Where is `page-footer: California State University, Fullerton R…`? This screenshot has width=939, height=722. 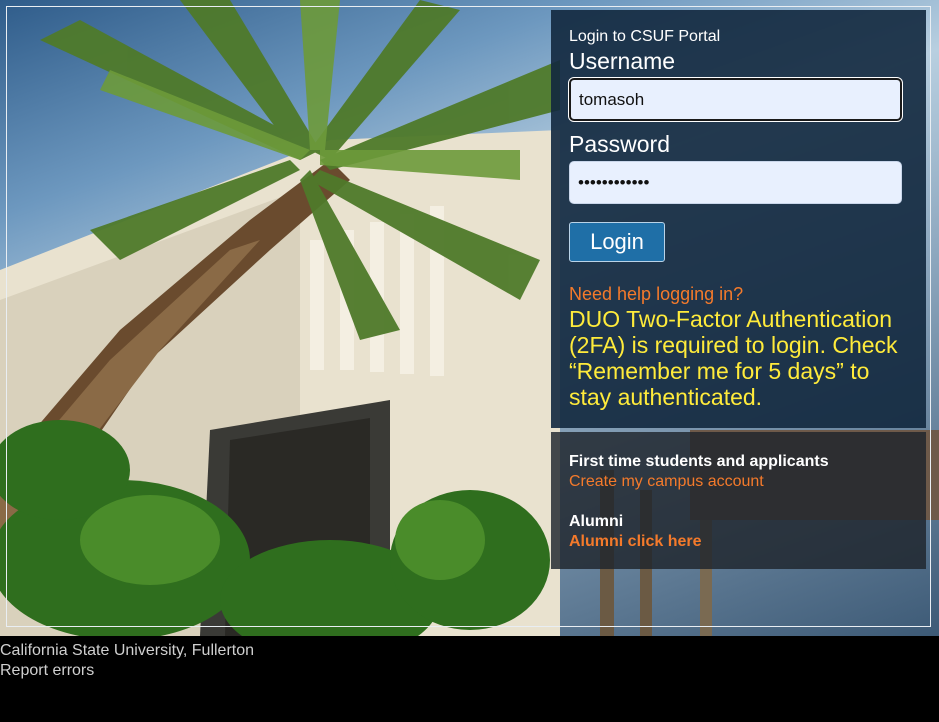 page-footer: California State University, Fullerton R… is located at coordinates (127, 661).